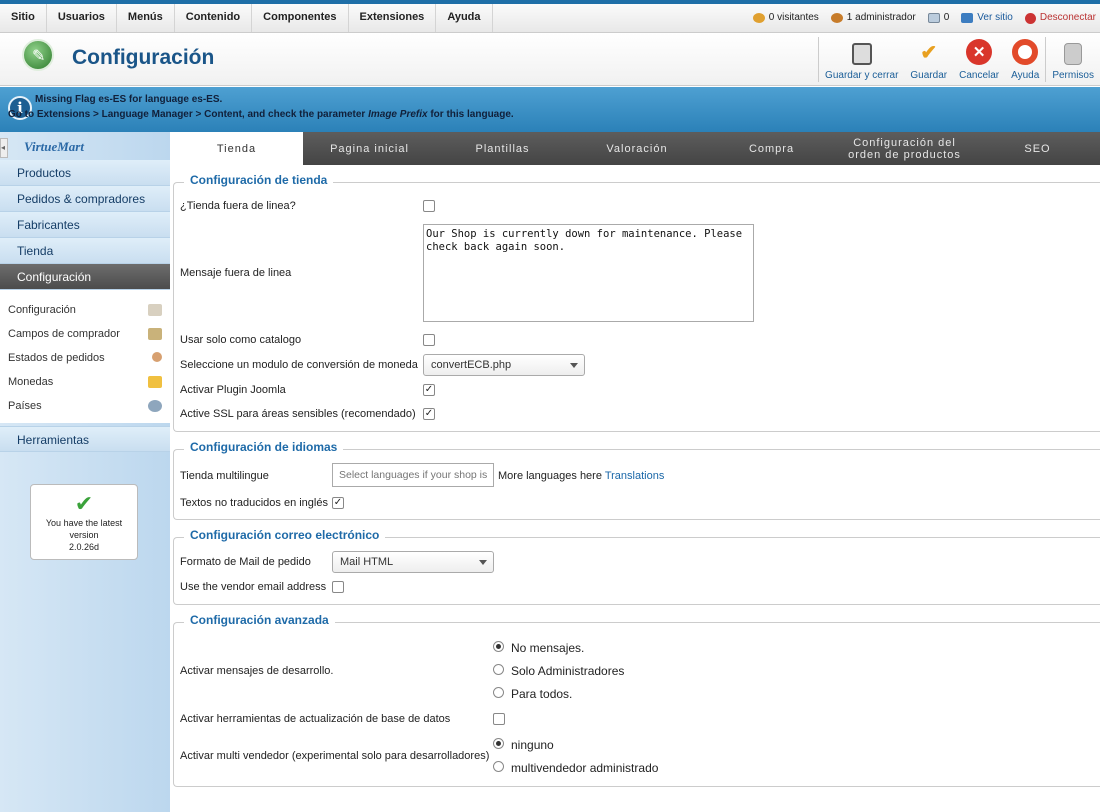  I want to click on virtuemart-logo: VirtueMart, so click(70, 147).